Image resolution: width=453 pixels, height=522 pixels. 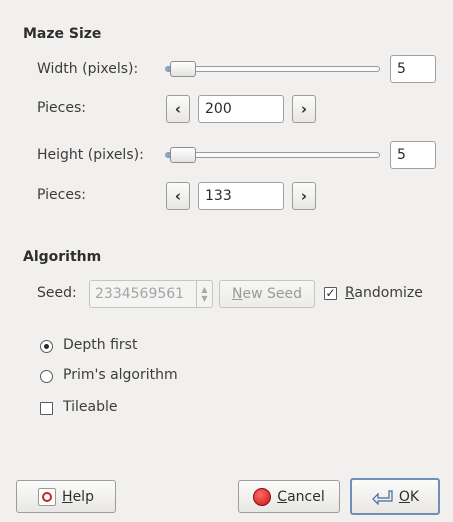 What do you see at coordinates (47, 496) in the screenshot?
I see `help-icon` at bounding box center [47, 496].